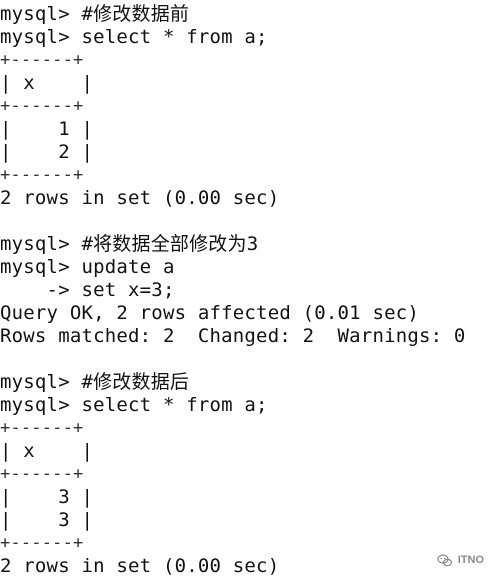  Describe the element at coordinates (87, 290) in the screenshot. I see `terminal-line: -> set x=3;` at that location.